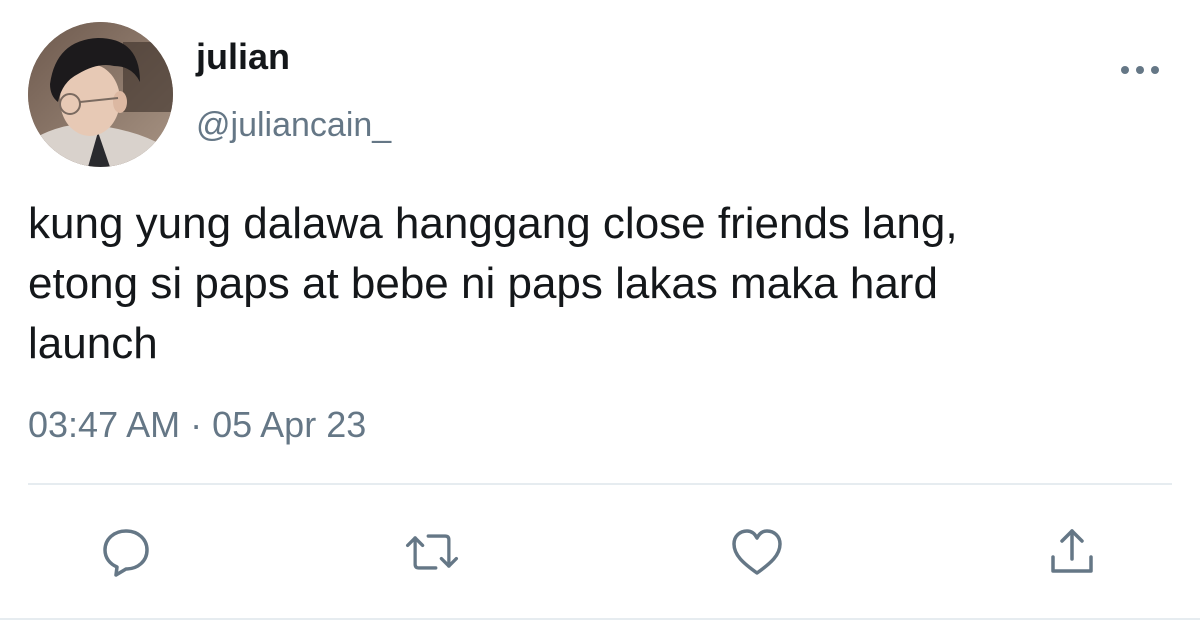 The width and height of the screenshot is (1200, 636). I want to click on retweet-icon, so click(432, 552).